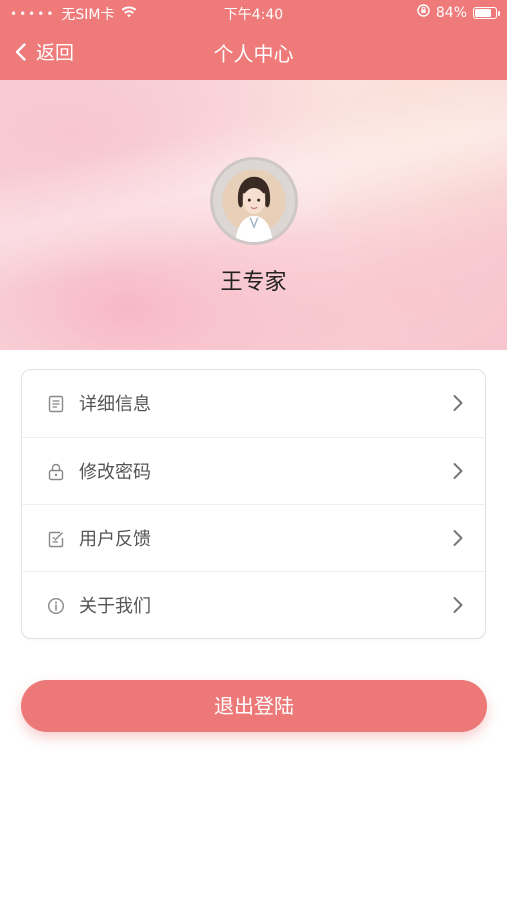  Describe the element at coordinates (253, 282) in the screenshot. I see `profile-name: 王专家` at that location.